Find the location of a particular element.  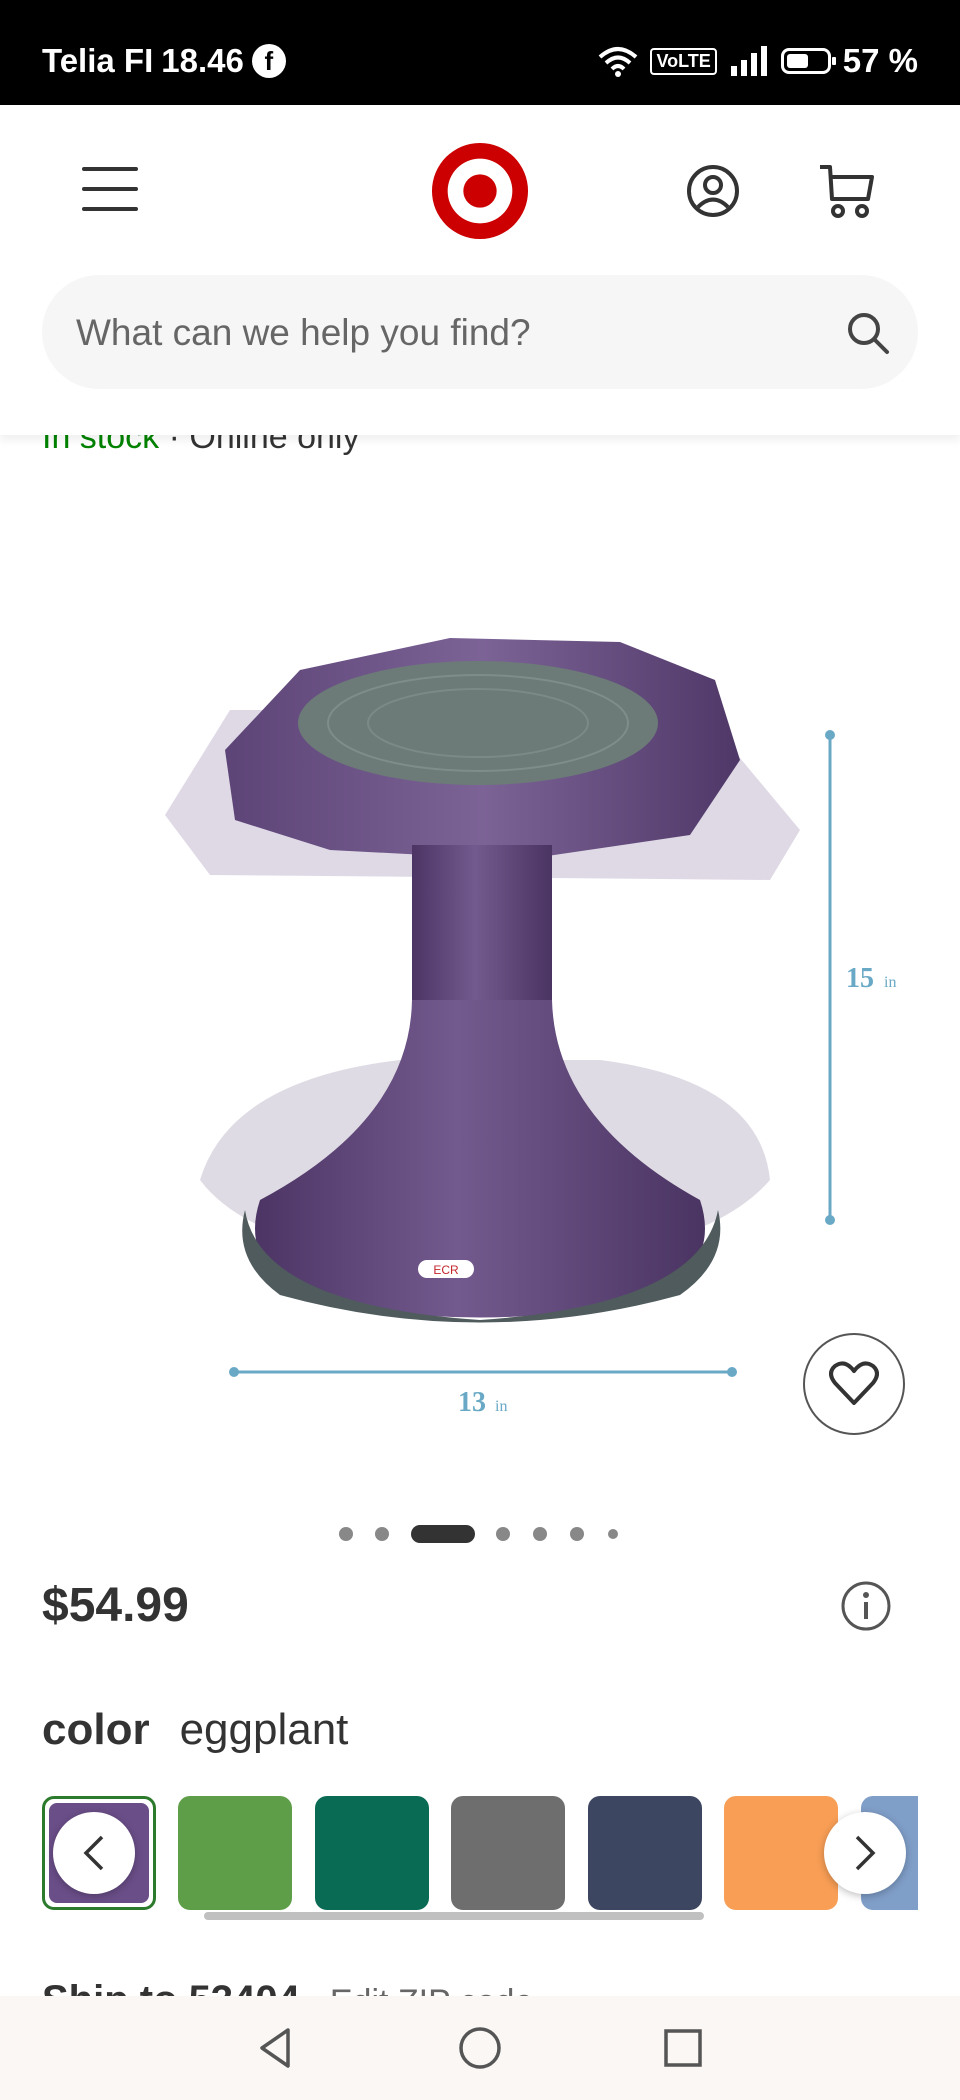

favorite-button is located at coordinates (854, 1384).